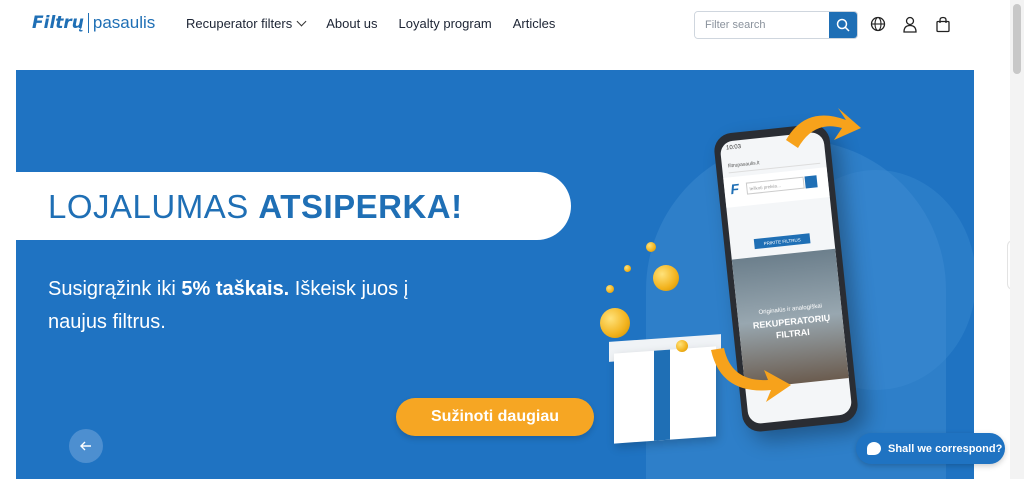  What do you see at coordinates (360, 206) in the screenshot?
I see `title-bold: ATSIPERKA!` at bounding box center [360, 206].